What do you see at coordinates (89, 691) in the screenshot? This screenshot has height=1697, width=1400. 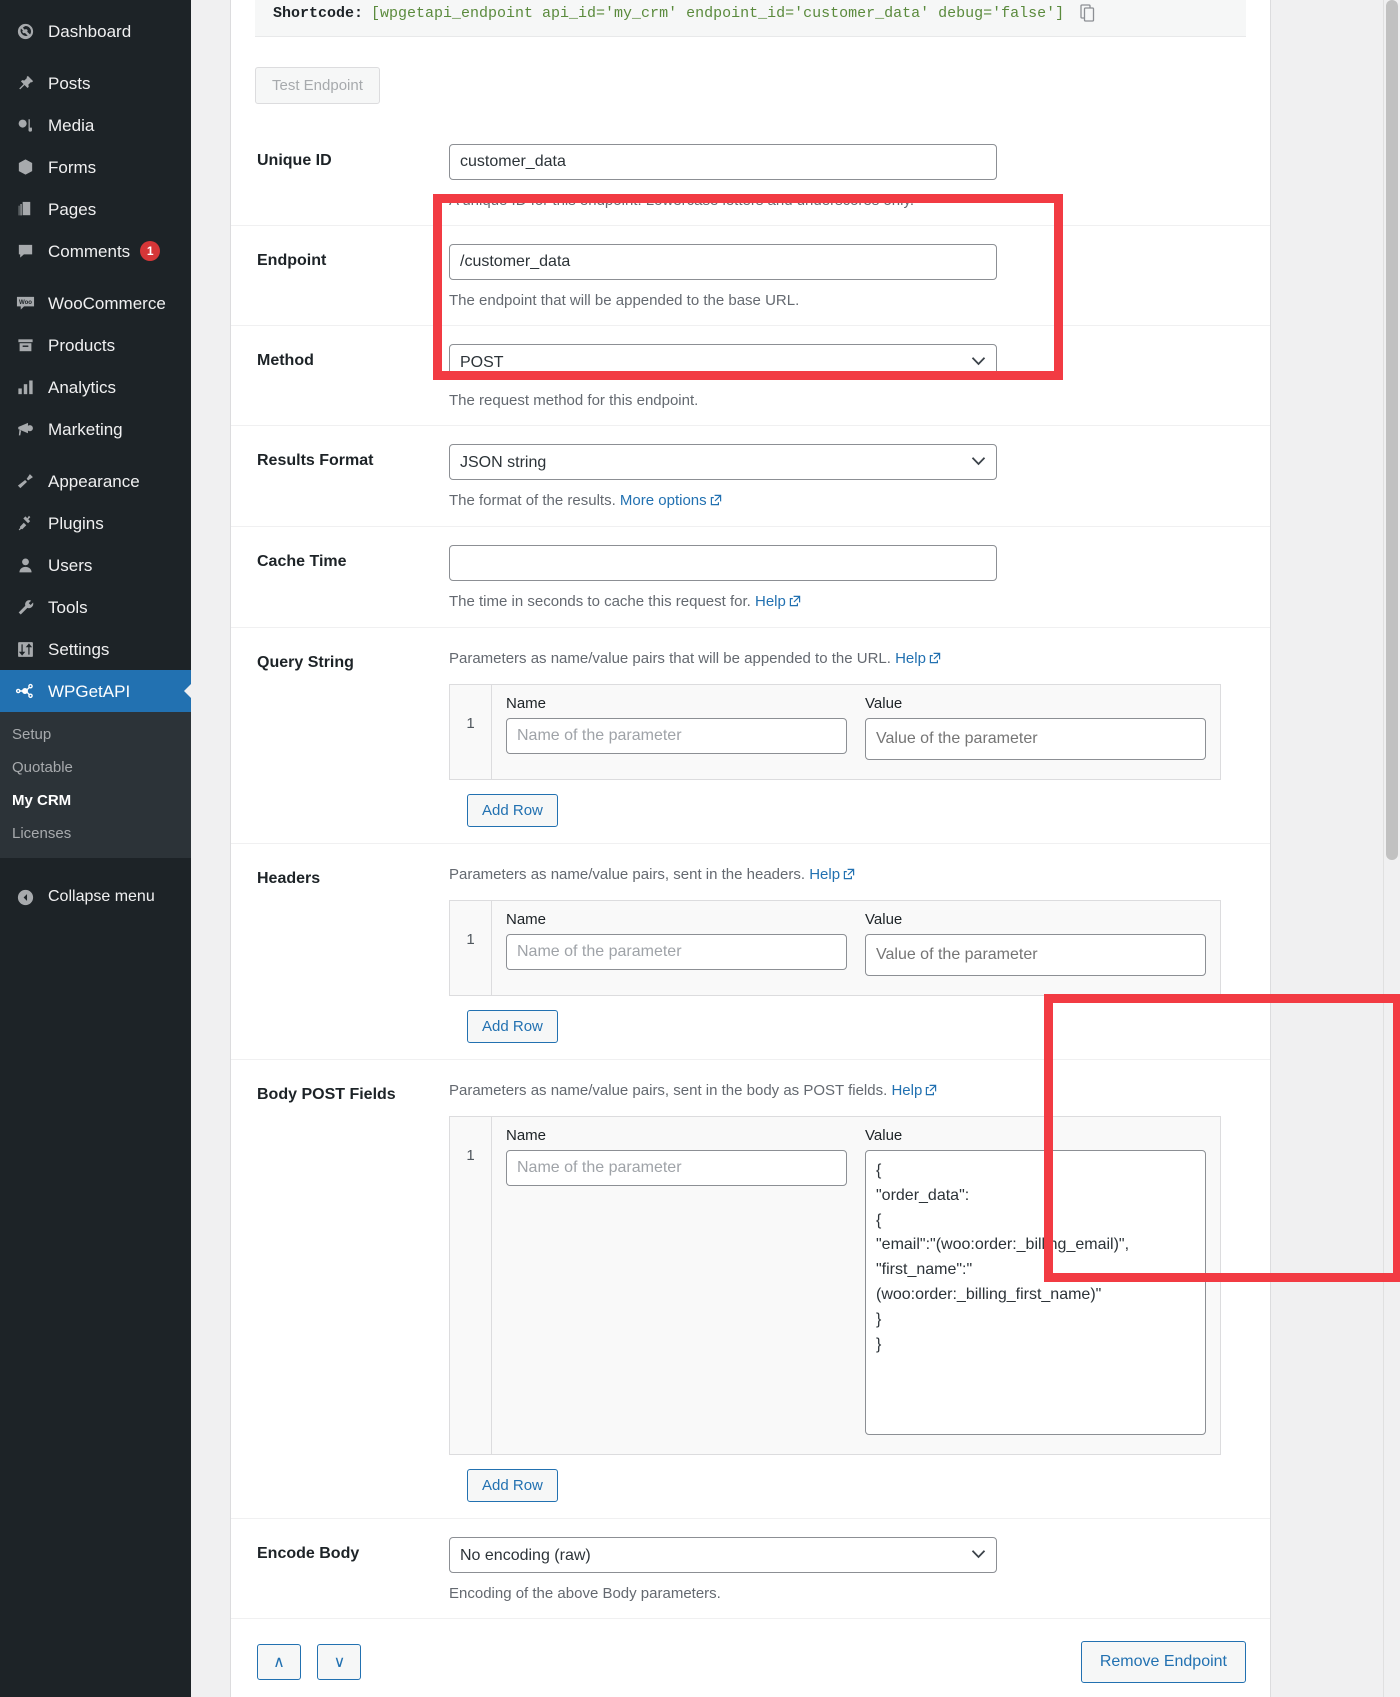 I see `sidebar-item-label: WPGetAPI` at bounding box center [89, 691].